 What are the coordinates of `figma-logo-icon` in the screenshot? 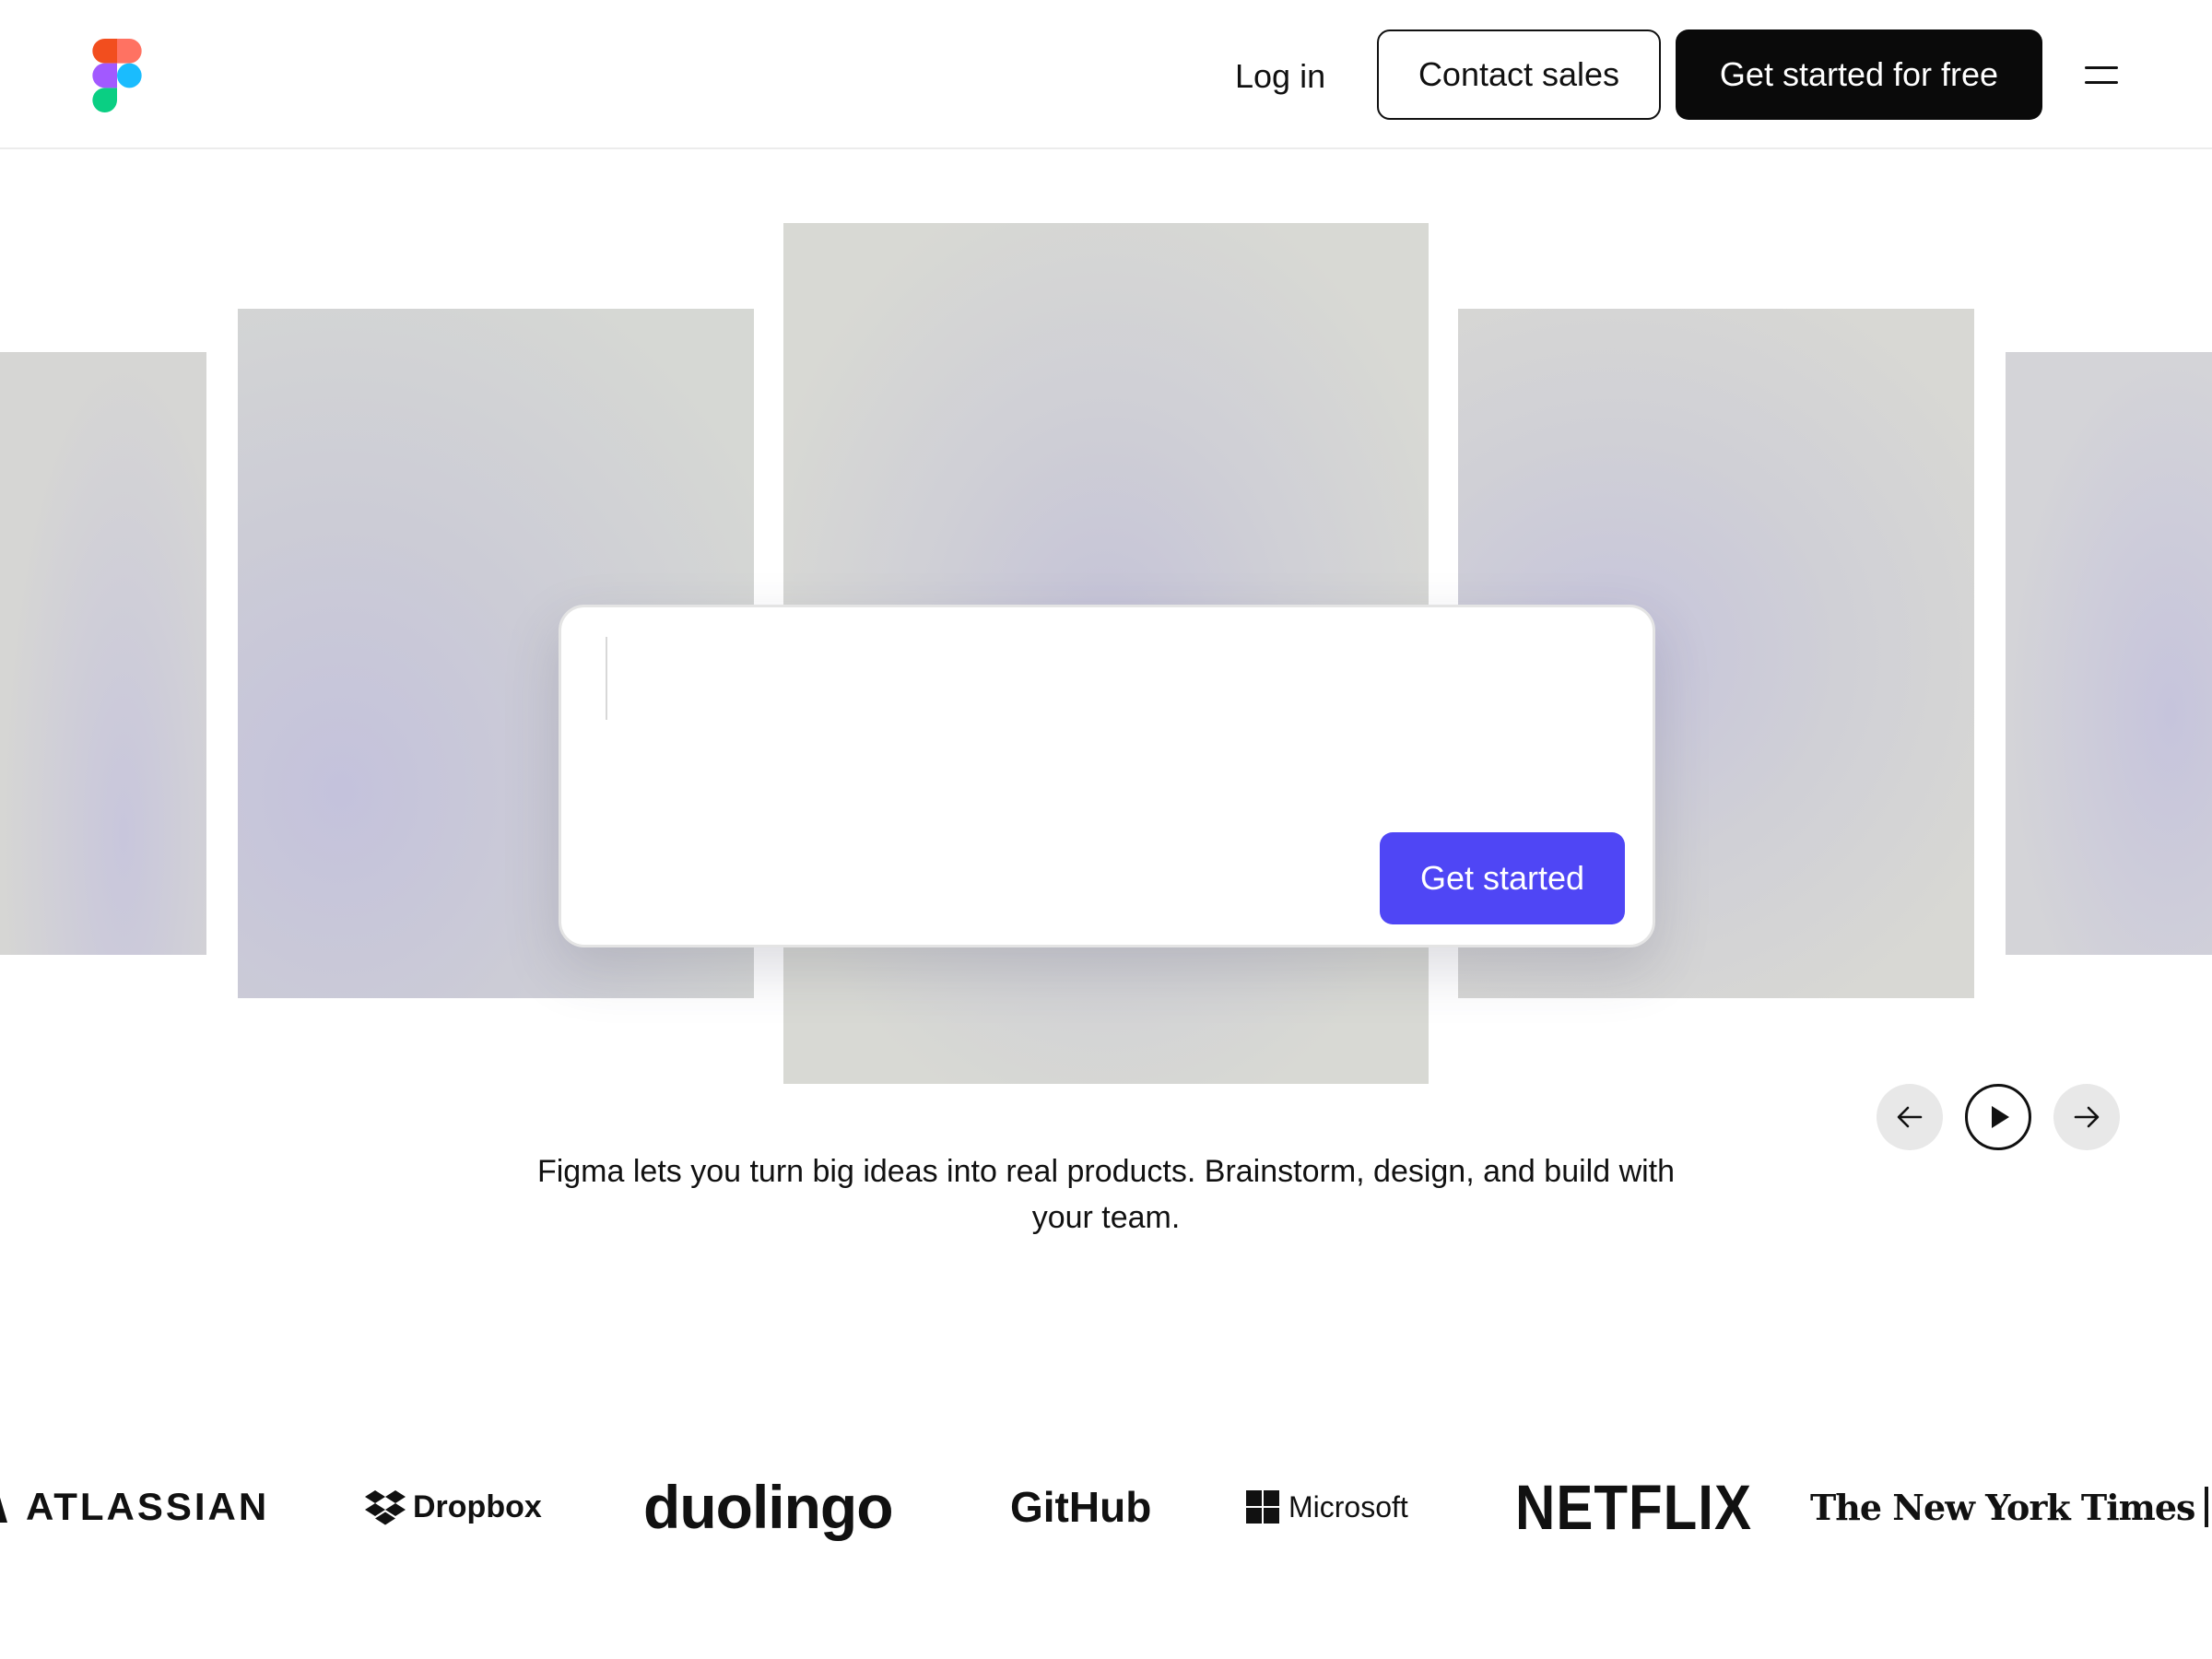 It's located at (117, 75).